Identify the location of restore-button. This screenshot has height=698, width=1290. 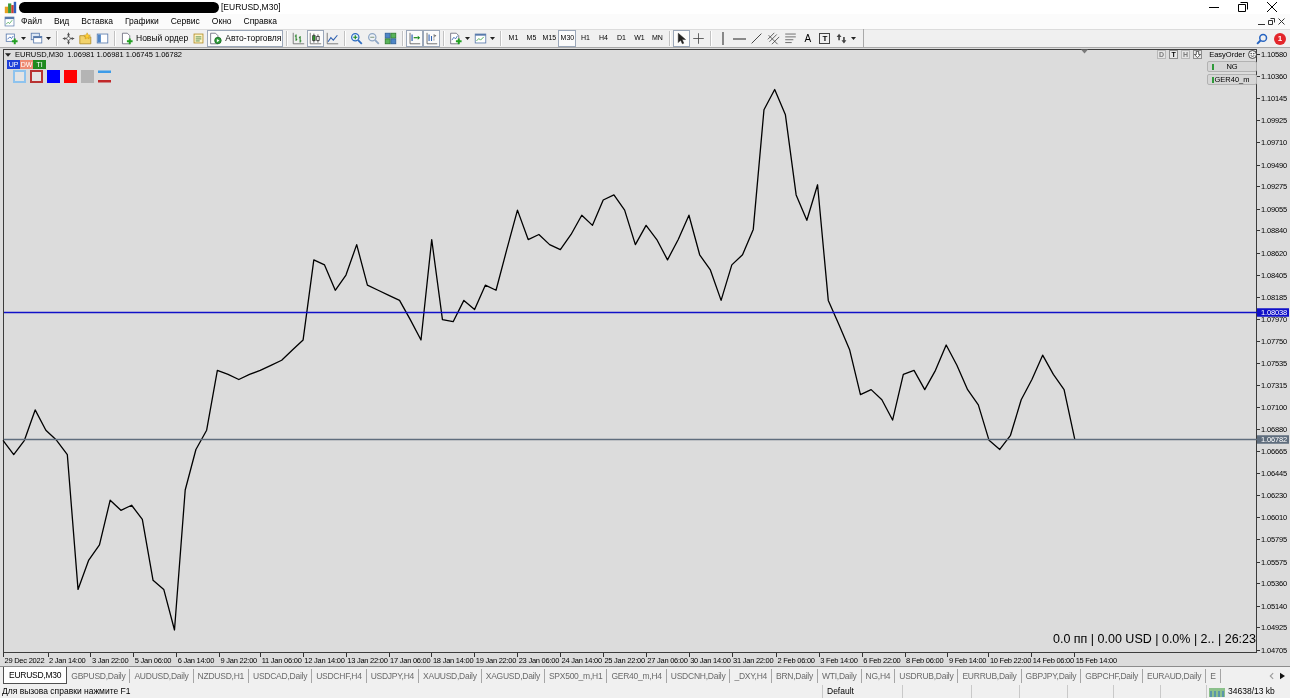
(1271, 21).